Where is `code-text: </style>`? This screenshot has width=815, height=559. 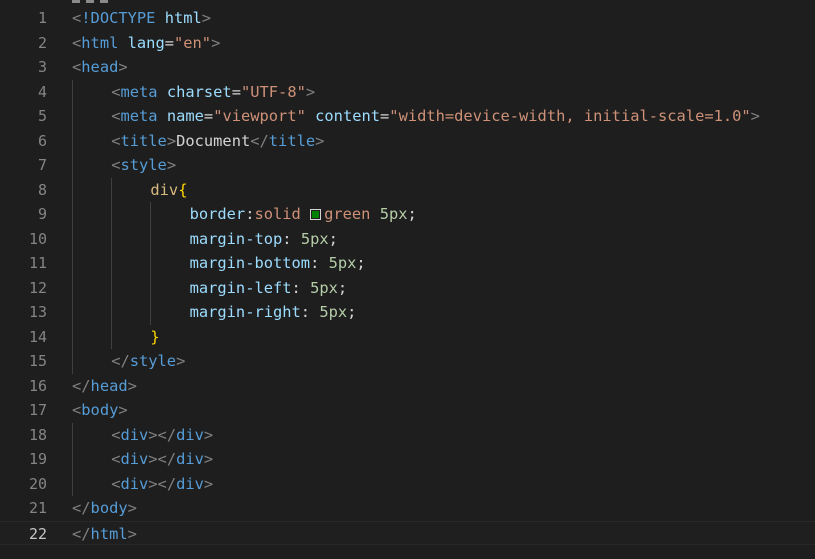
code-text: </style> is located at coordinates (148, 361).